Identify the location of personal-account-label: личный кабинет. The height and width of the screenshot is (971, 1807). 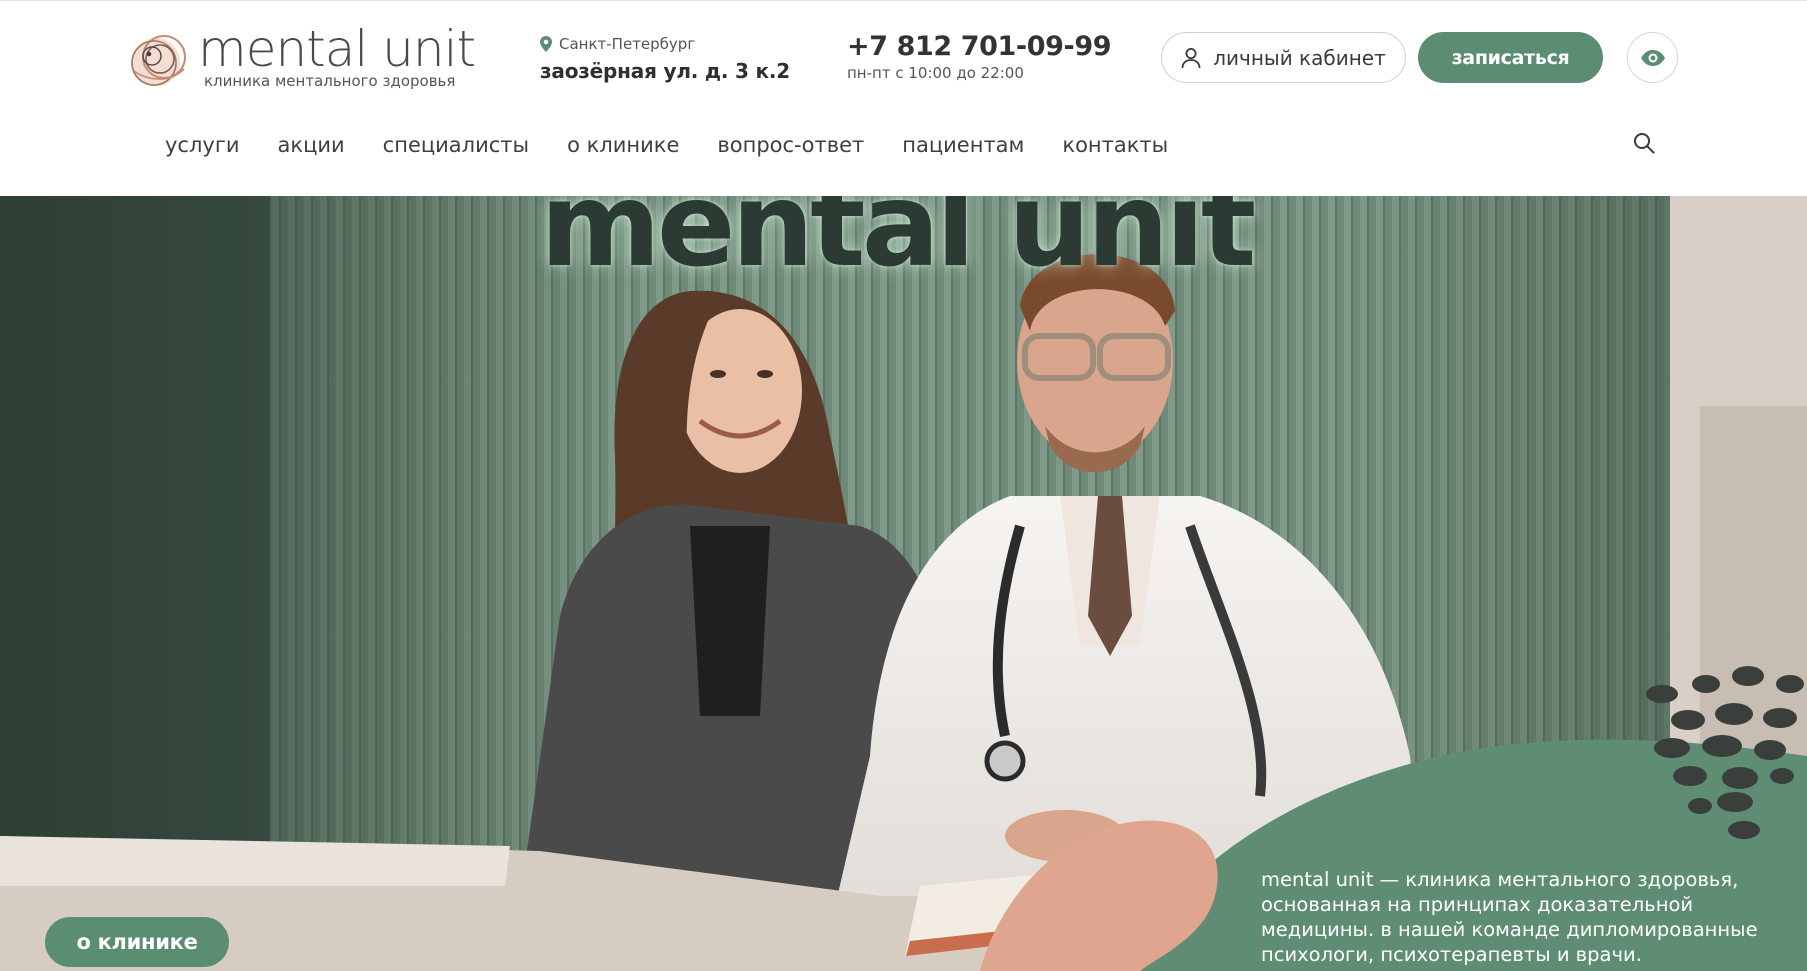
(1299, 57).